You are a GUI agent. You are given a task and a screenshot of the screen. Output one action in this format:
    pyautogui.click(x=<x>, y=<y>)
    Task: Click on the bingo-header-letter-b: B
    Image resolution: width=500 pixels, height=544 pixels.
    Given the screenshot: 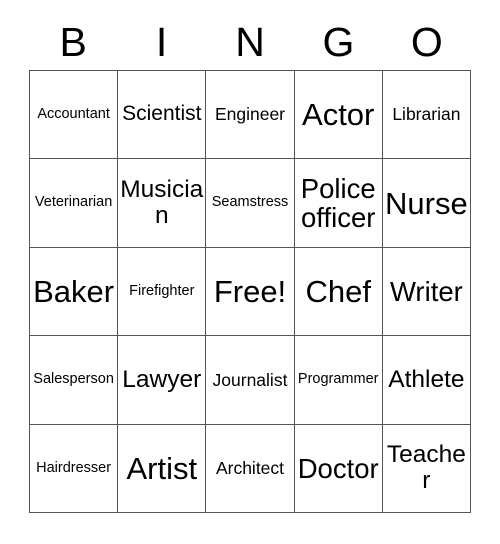 What is the action you would take?
    pyautogui.click(x=73, y=42)
    